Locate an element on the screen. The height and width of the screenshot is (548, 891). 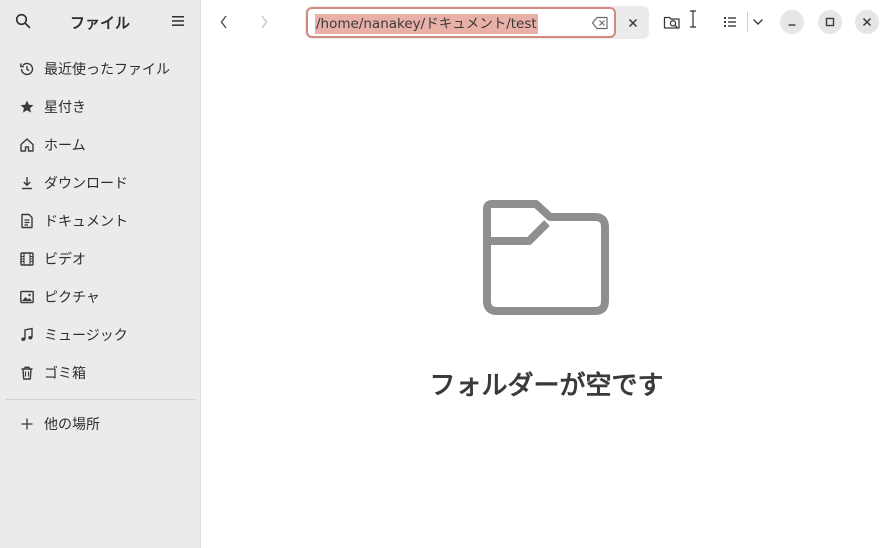
home-icon is located at coordinates (27, 145).